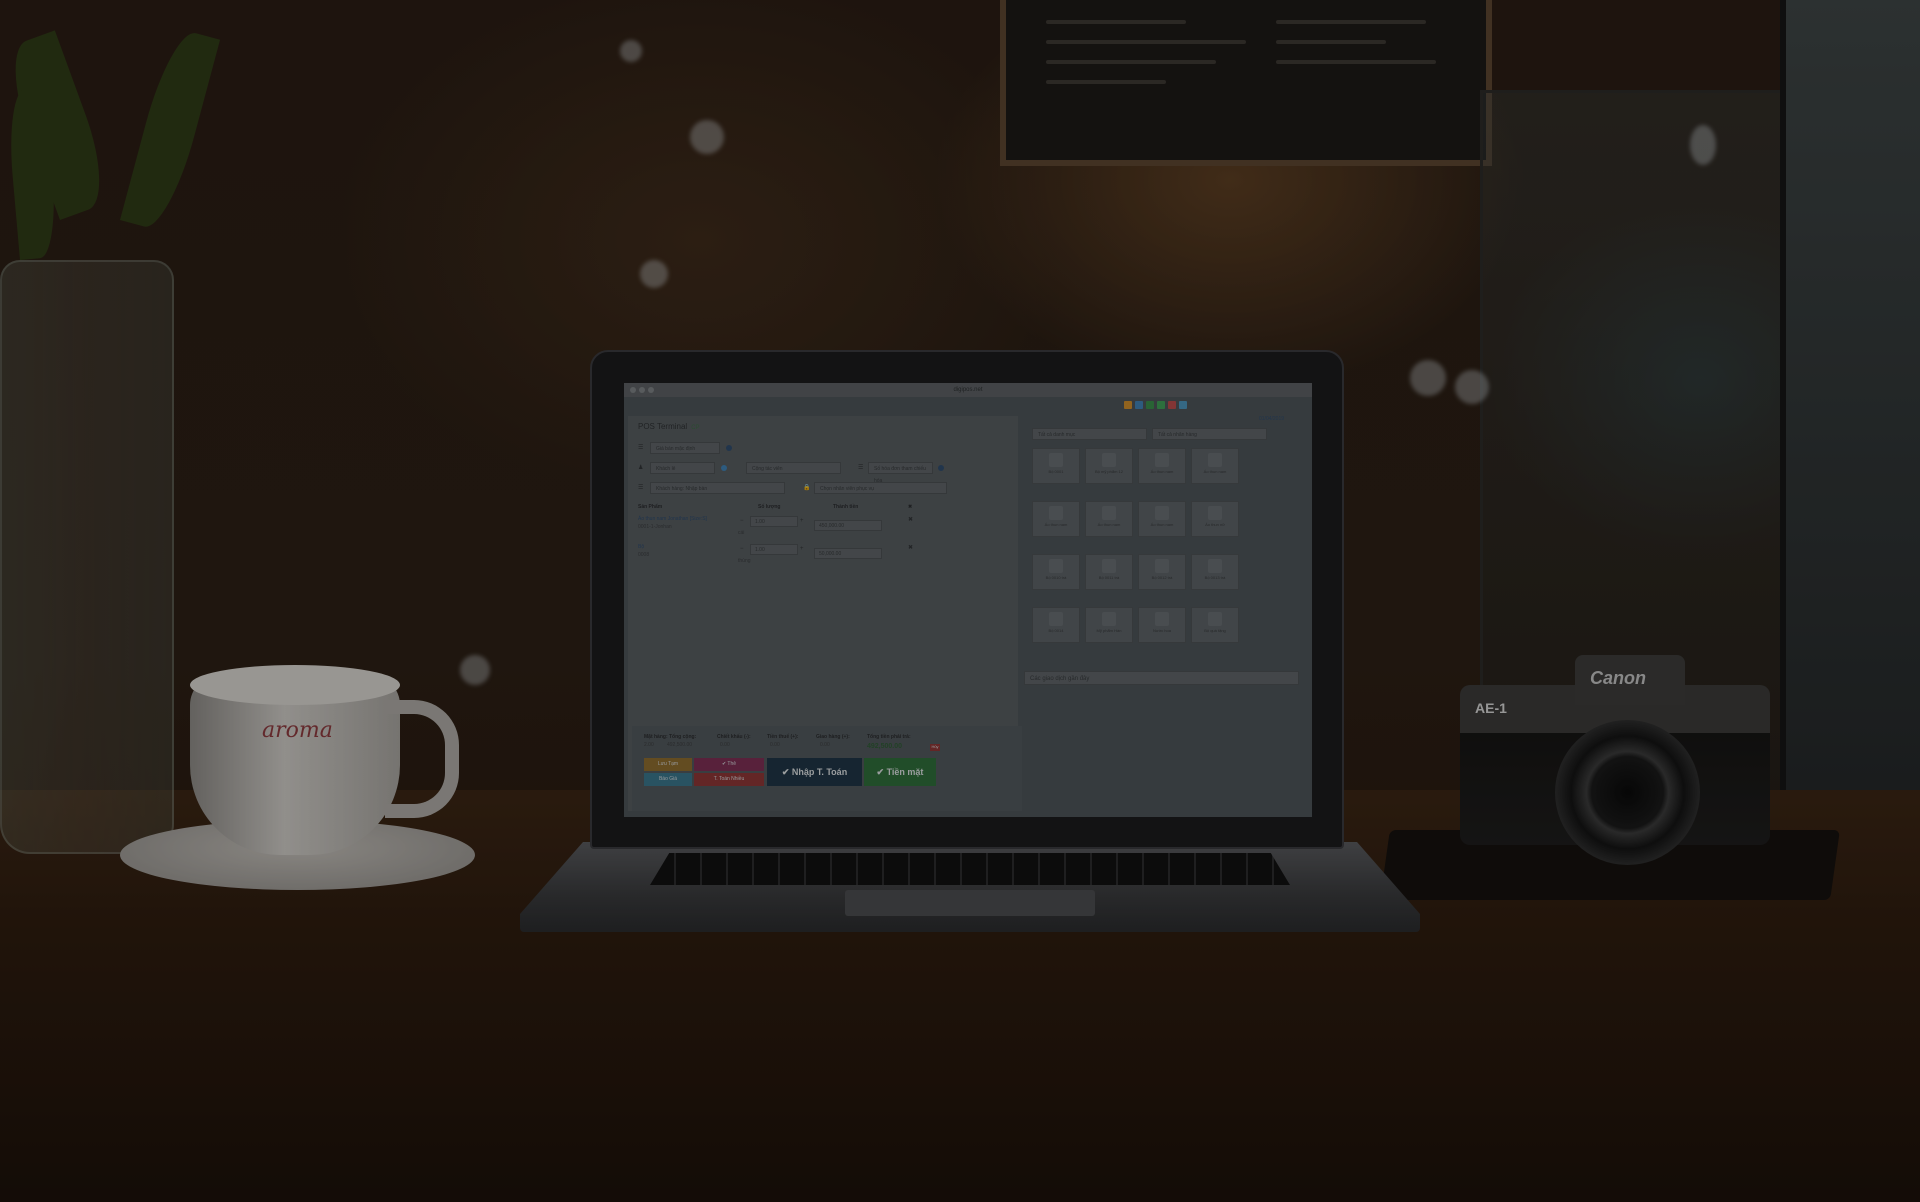 The image size is (1920, 1202). I want to click on sale-type-select: Khách hàng: Nhập bàn, so click(717, 488).